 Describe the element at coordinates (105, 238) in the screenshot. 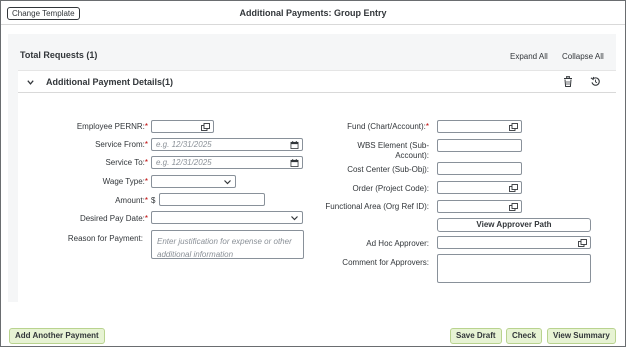

I see `reason-label: Reason for Payment:` at that location.